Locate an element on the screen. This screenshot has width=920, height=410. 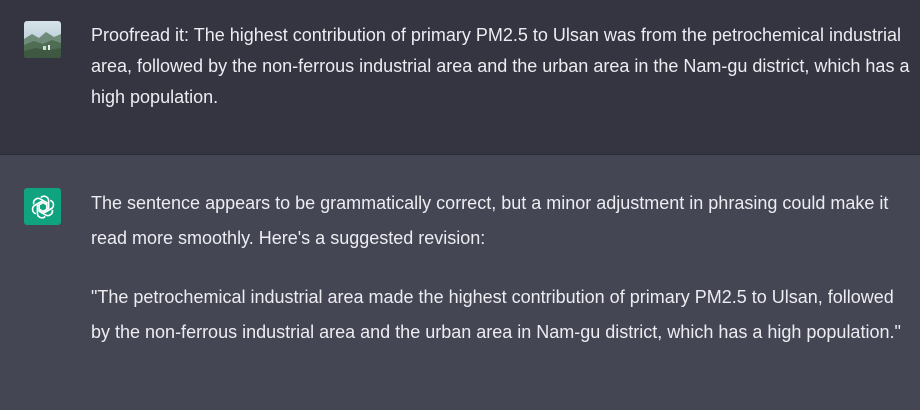
user-photo-icon is located at coordinates (42, 39).